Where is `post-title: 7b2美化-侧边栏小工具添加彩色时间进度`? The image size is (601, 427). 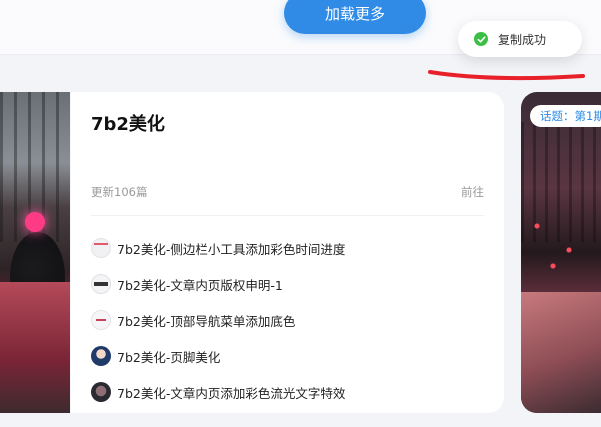
post-title: 7b2美化-侧边栏小工具添加彩色时间进度 is located at coordinates (231, 248).